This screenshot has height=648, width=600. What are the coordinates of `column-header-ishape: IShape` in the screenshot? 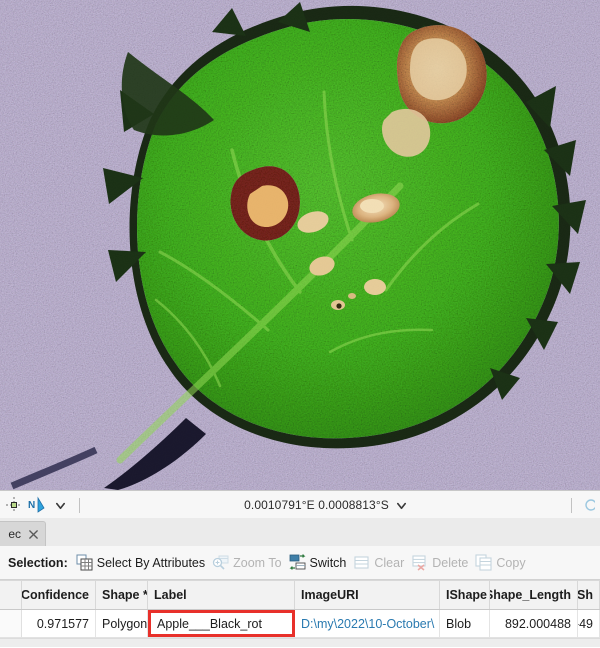 It's located at (465, 595).